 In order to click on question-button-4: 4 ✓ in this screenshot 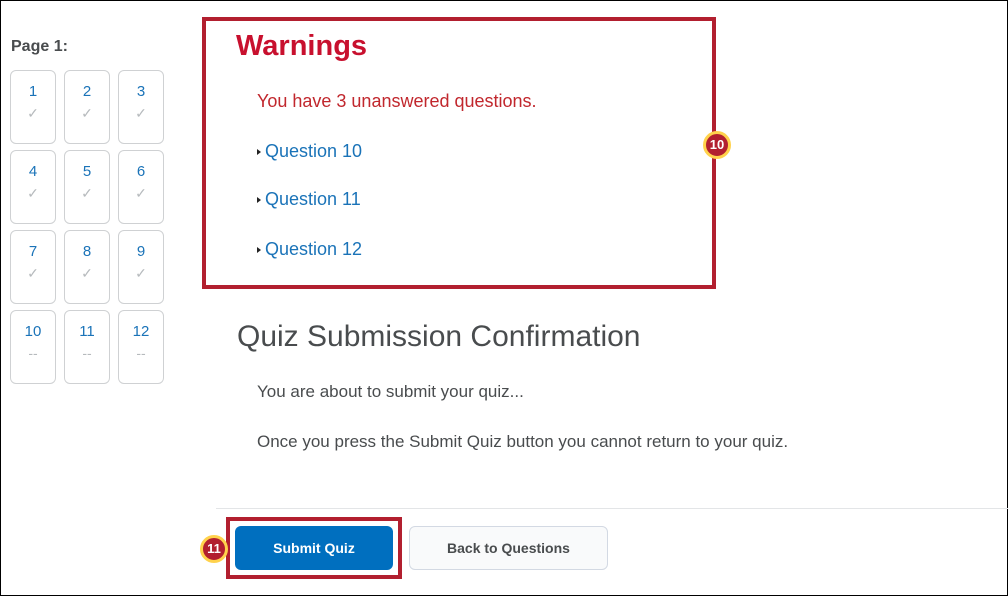, I will do `click(33, 187)`.